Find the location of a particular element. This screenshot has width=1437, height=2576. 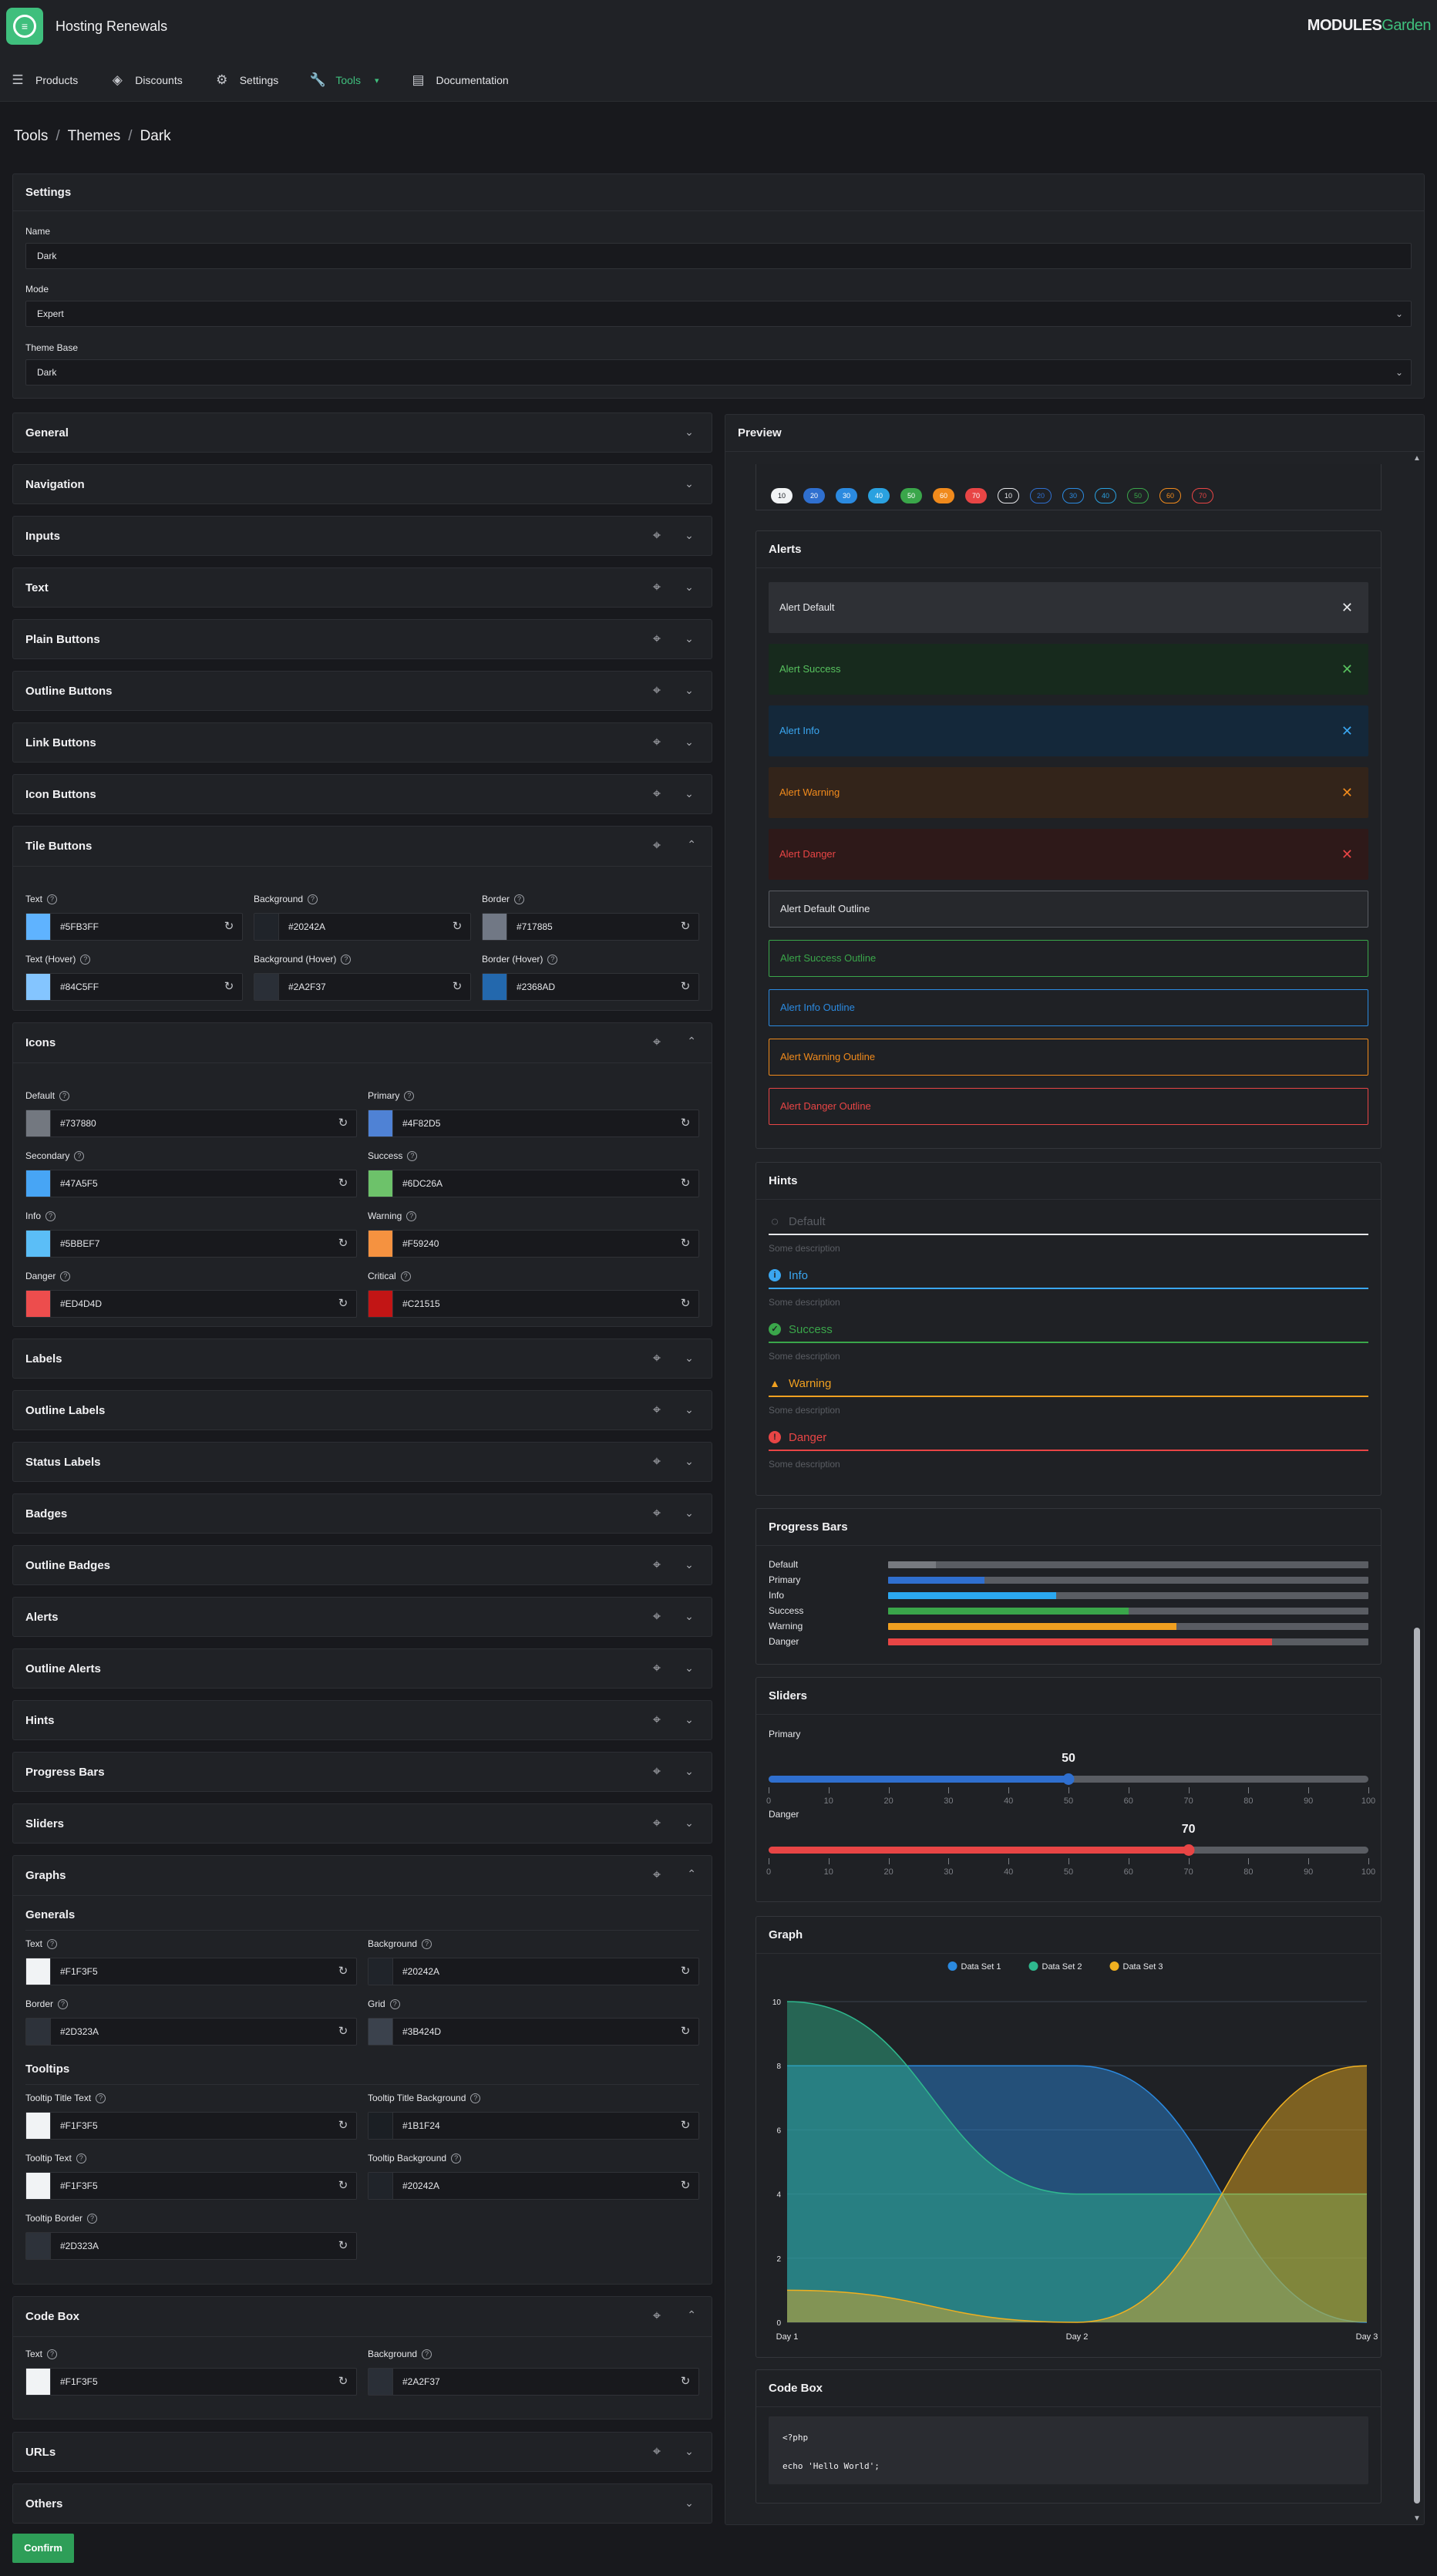

color-input: #737880 ↻ is located at coordinates (191, 1123).